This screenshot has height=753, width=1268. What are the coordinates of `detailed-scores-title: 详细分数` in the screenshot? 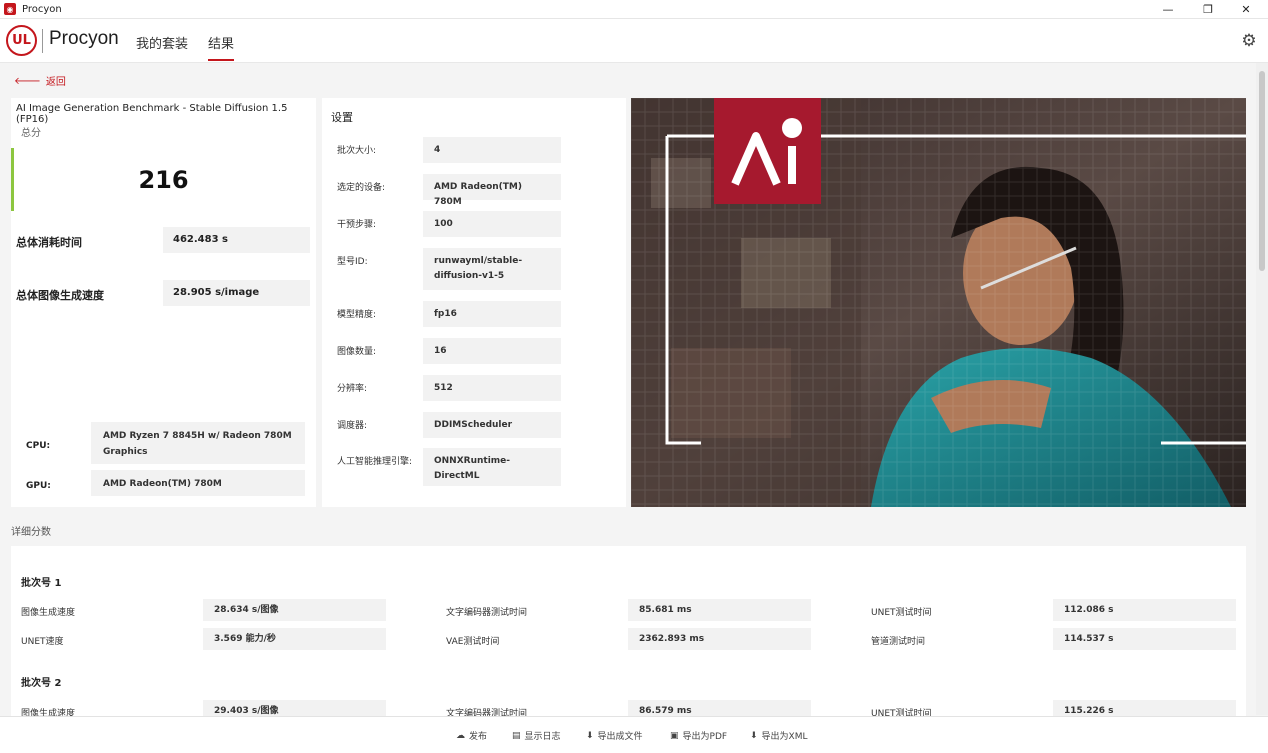 It's located at (31, 532).